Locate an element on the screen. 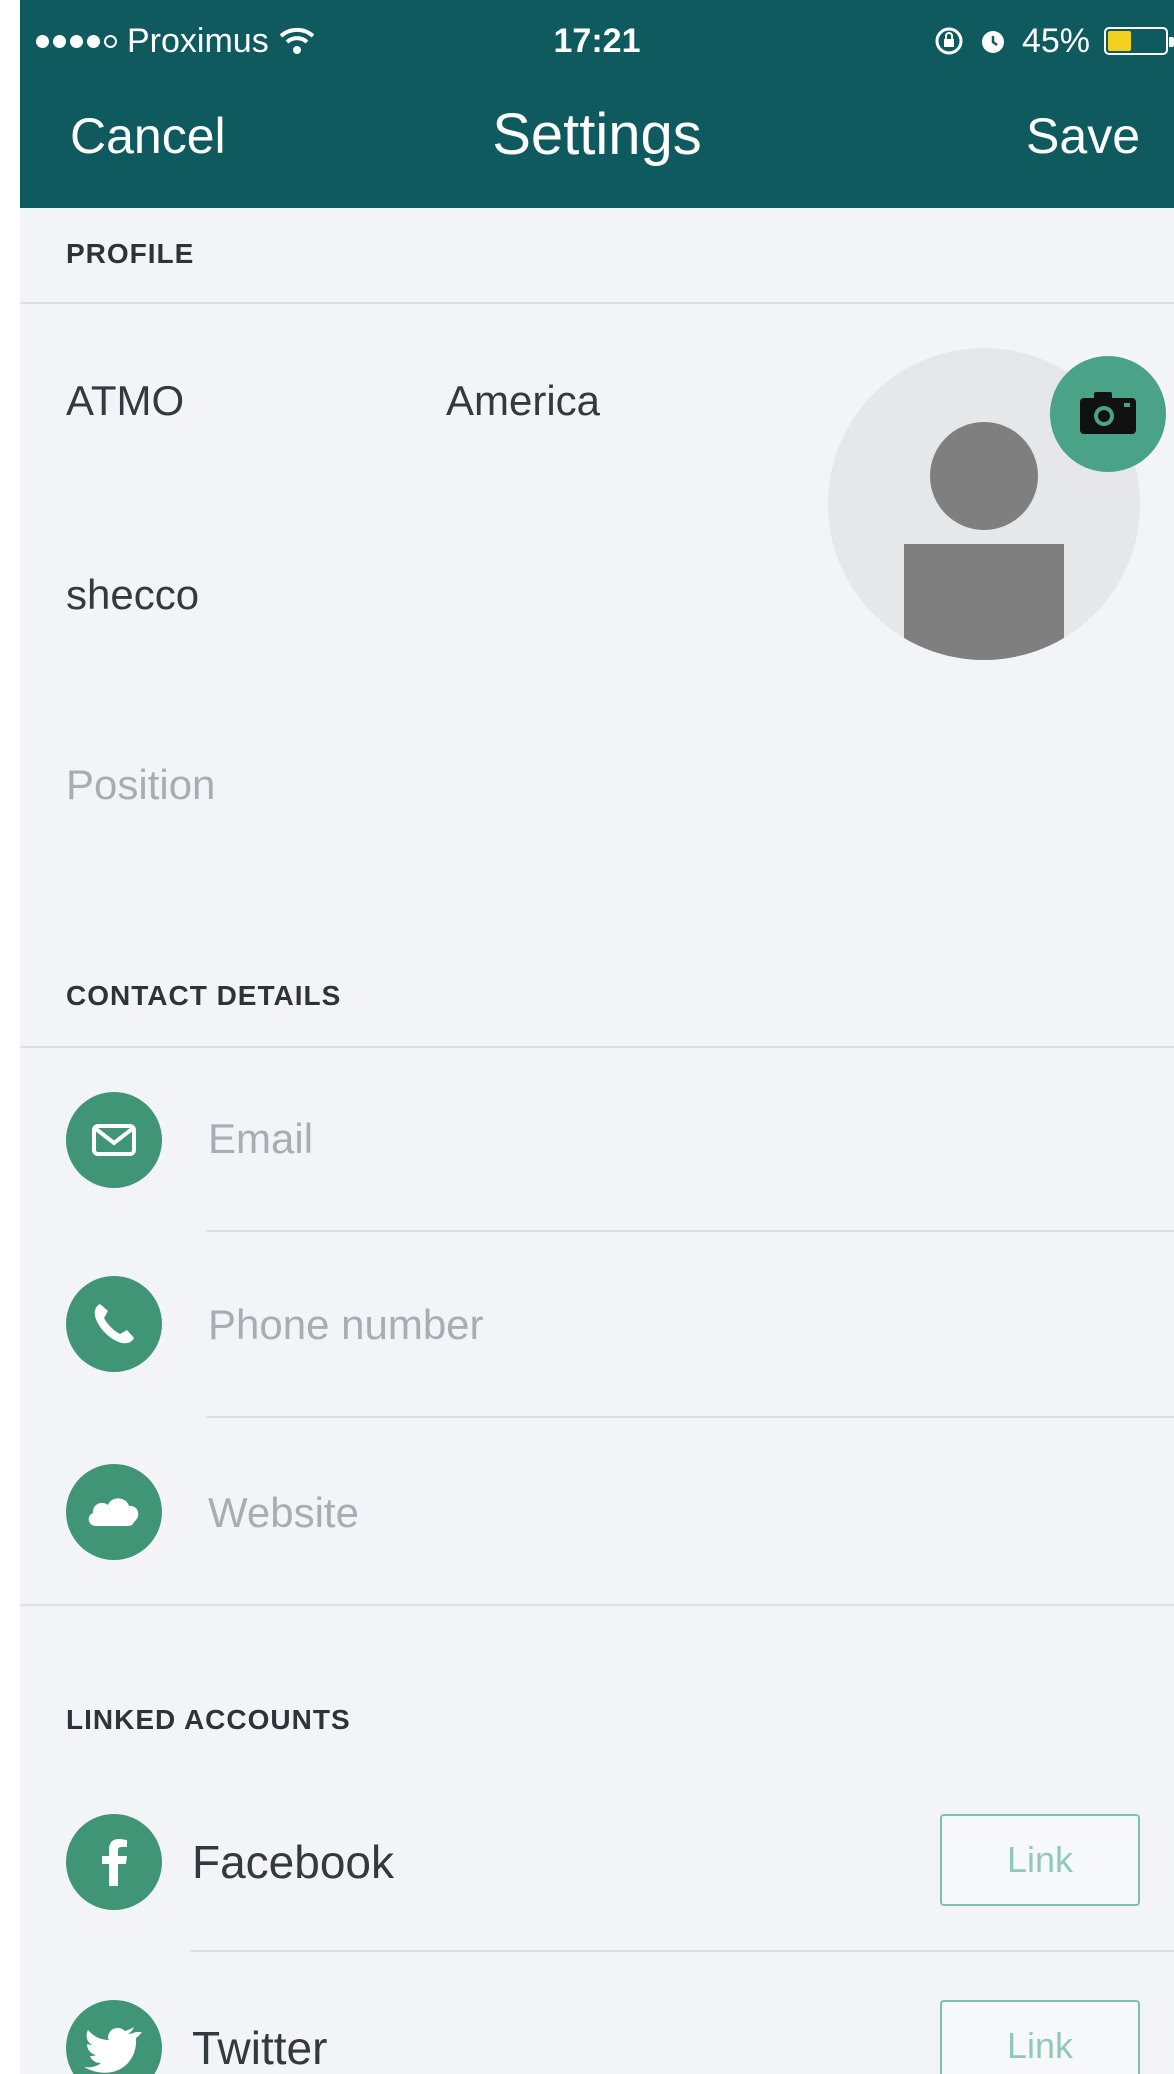 The height and width of the screenshot is (2074, 1174). alarm-icon is located at coordinates (992, 42).